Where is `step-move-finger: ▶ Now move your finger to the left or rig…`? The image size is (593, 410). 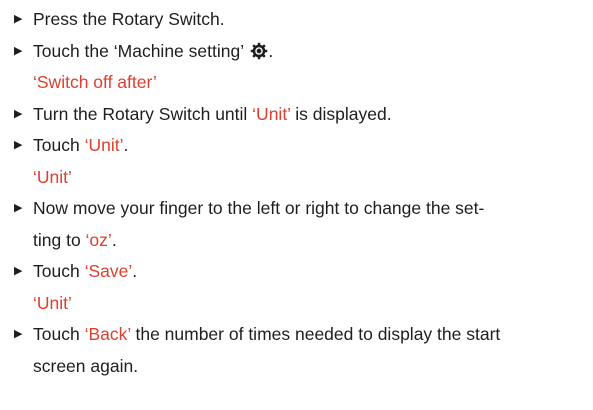 step-move-finger: ▶ Now move your finger to the left or rig… is located at coordinates (295, 209).